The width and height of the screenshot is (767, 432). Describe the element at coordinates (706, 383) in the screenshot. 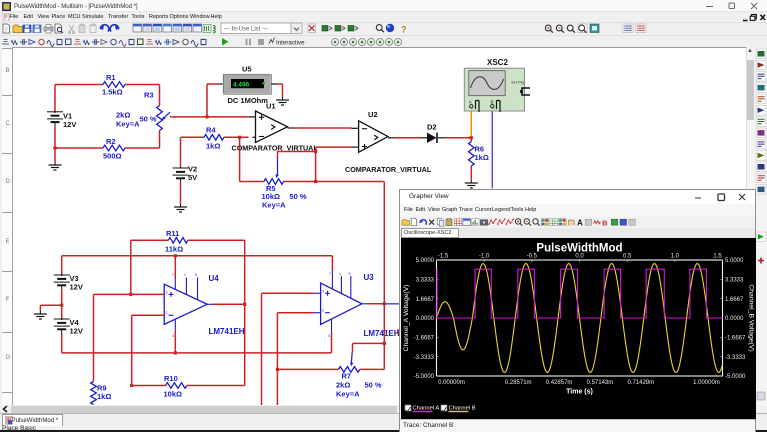

I see `svg-text: 1.00000m` at that location.